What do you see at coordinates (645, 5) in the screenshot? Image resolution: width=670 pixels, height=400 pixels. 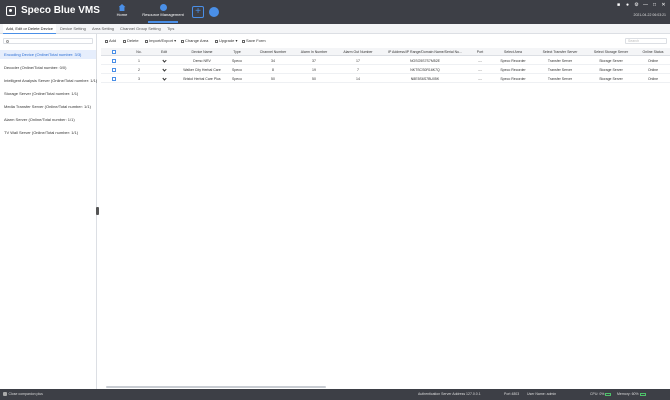 I see `minimize-icon: —` at bounding box center [645, 5].